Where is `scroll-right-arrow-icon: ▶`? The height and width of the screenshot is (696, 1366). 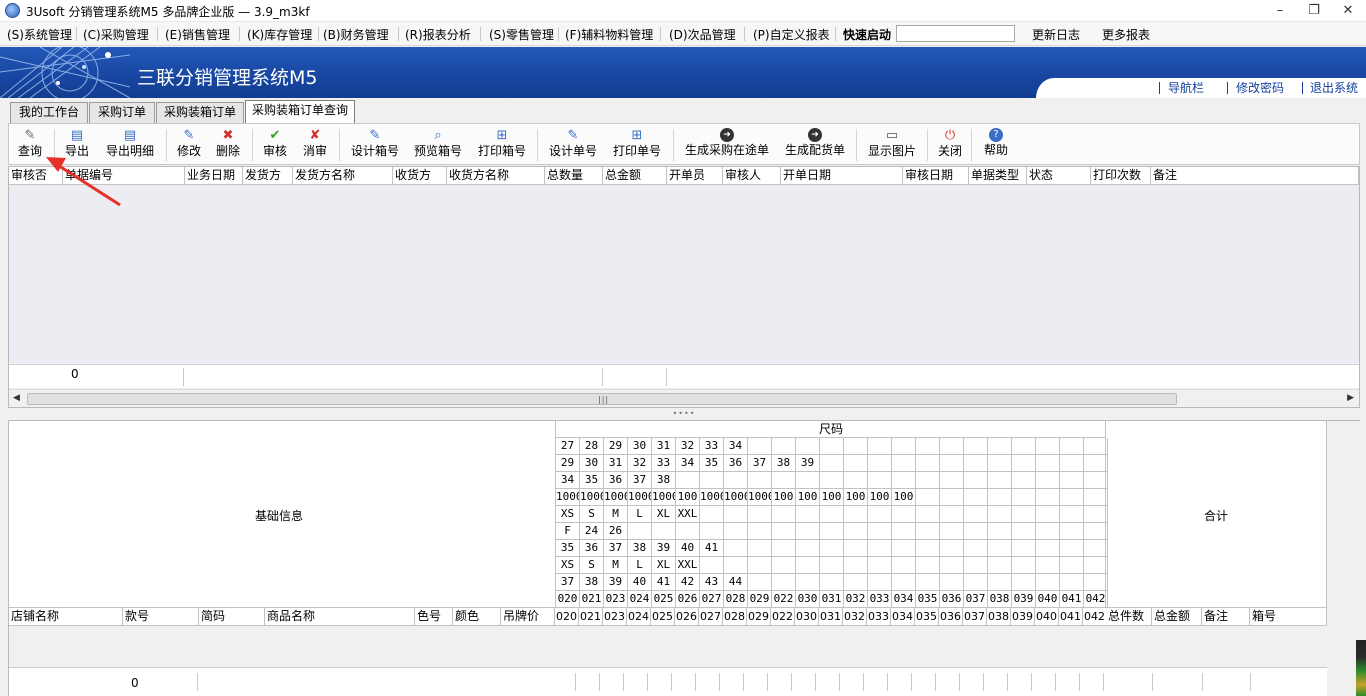 scroll-right-arrow-icon: ▶ is located at coordinates (1350, 398).